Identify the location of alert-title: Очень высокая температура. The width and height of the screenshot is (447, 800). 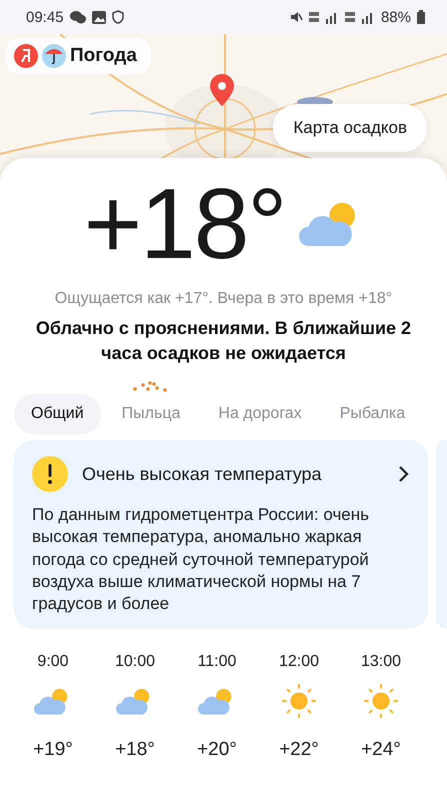
(202, 474).